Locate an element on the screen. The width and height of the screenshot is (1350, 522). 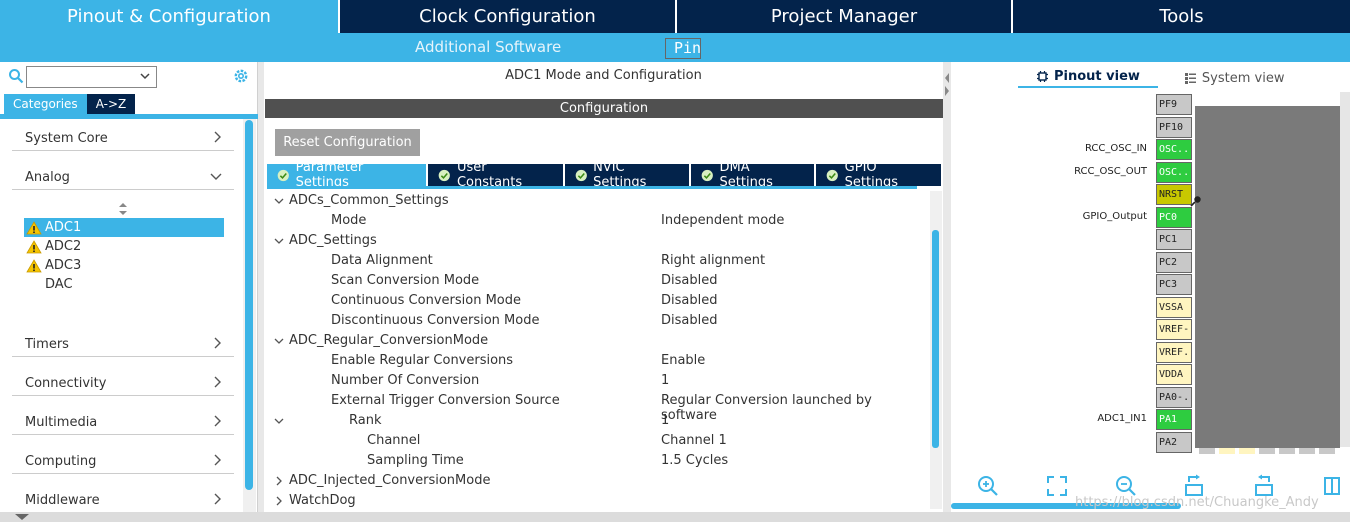
parameter-key: External Trigger Conversion Source is located at coordinates (445, 400).